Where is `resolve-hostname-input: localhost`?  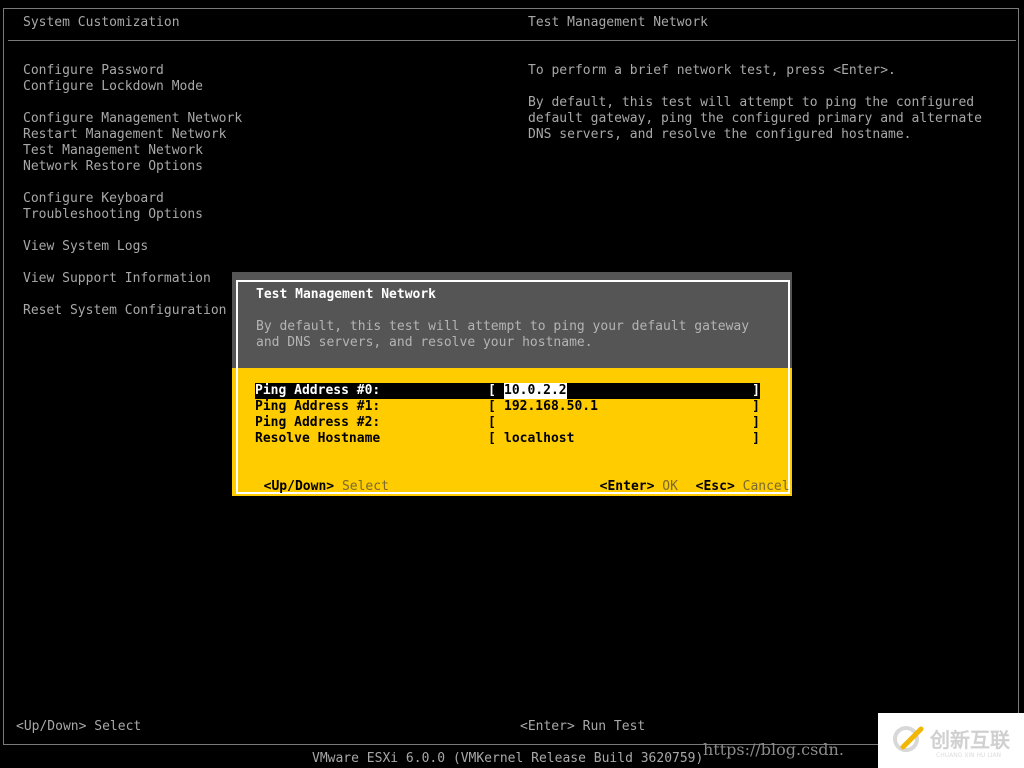 resolve-hostname-input: localhost is located at coordinates (539, 439).